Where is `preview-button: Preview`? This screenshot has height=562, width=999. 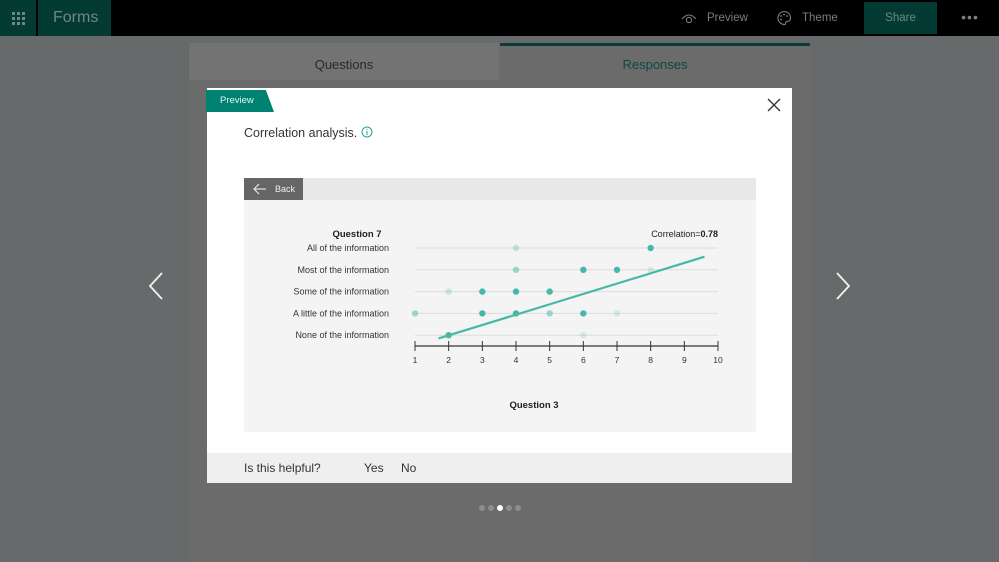
preview-button: Preview is located at coordinates (714, 18).